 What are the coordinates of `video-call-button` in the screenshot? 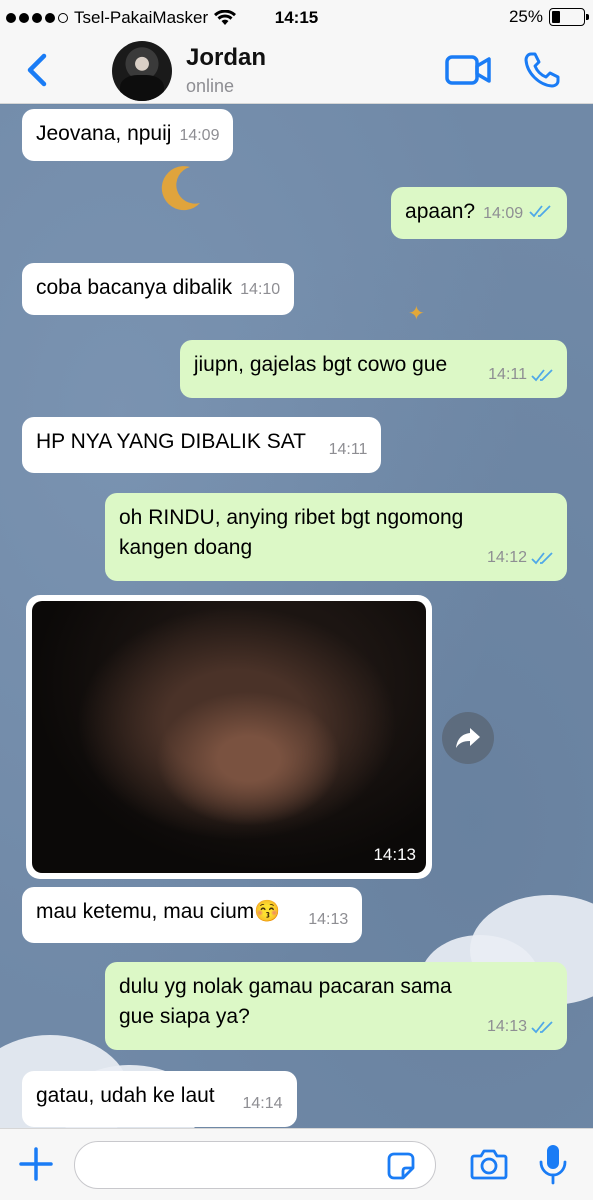 It's located at (468, 70).